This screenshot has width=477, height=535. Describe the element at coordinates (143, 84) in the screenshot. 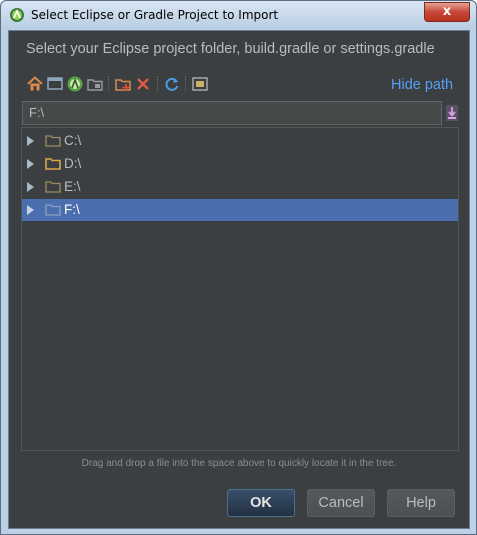

I see `delete-icon` at that location.